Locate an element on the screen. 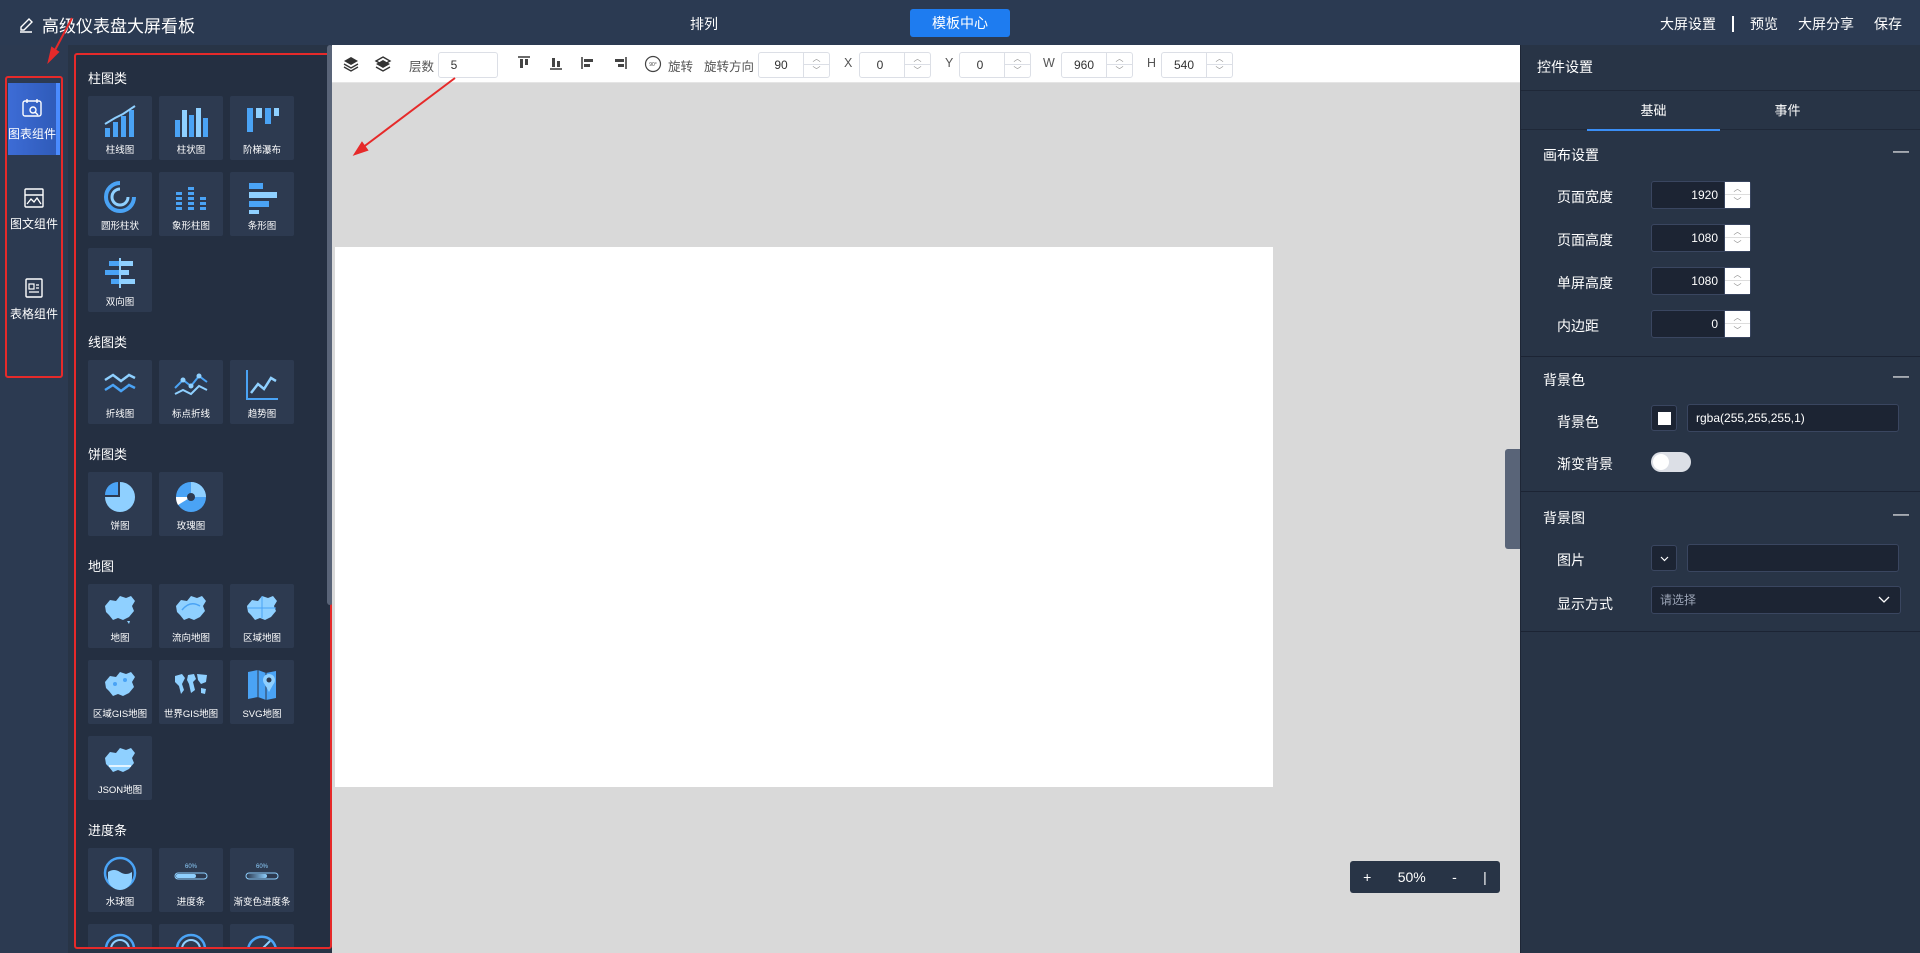 Image resolution: width=1920 pixels, height=953 pixels. zoom-in-button: + is located at coordinates (1367, 877).